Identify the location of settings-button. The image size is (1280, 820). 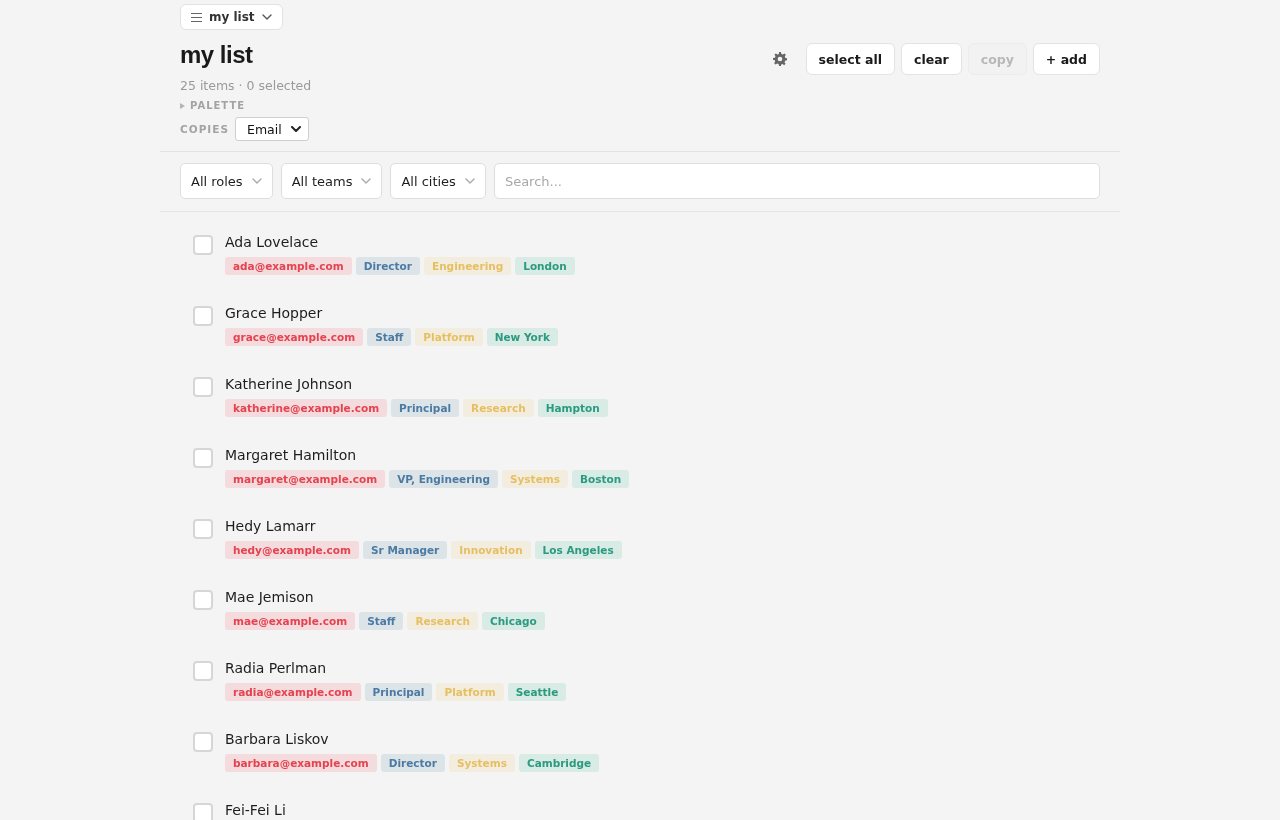
(779, 59).